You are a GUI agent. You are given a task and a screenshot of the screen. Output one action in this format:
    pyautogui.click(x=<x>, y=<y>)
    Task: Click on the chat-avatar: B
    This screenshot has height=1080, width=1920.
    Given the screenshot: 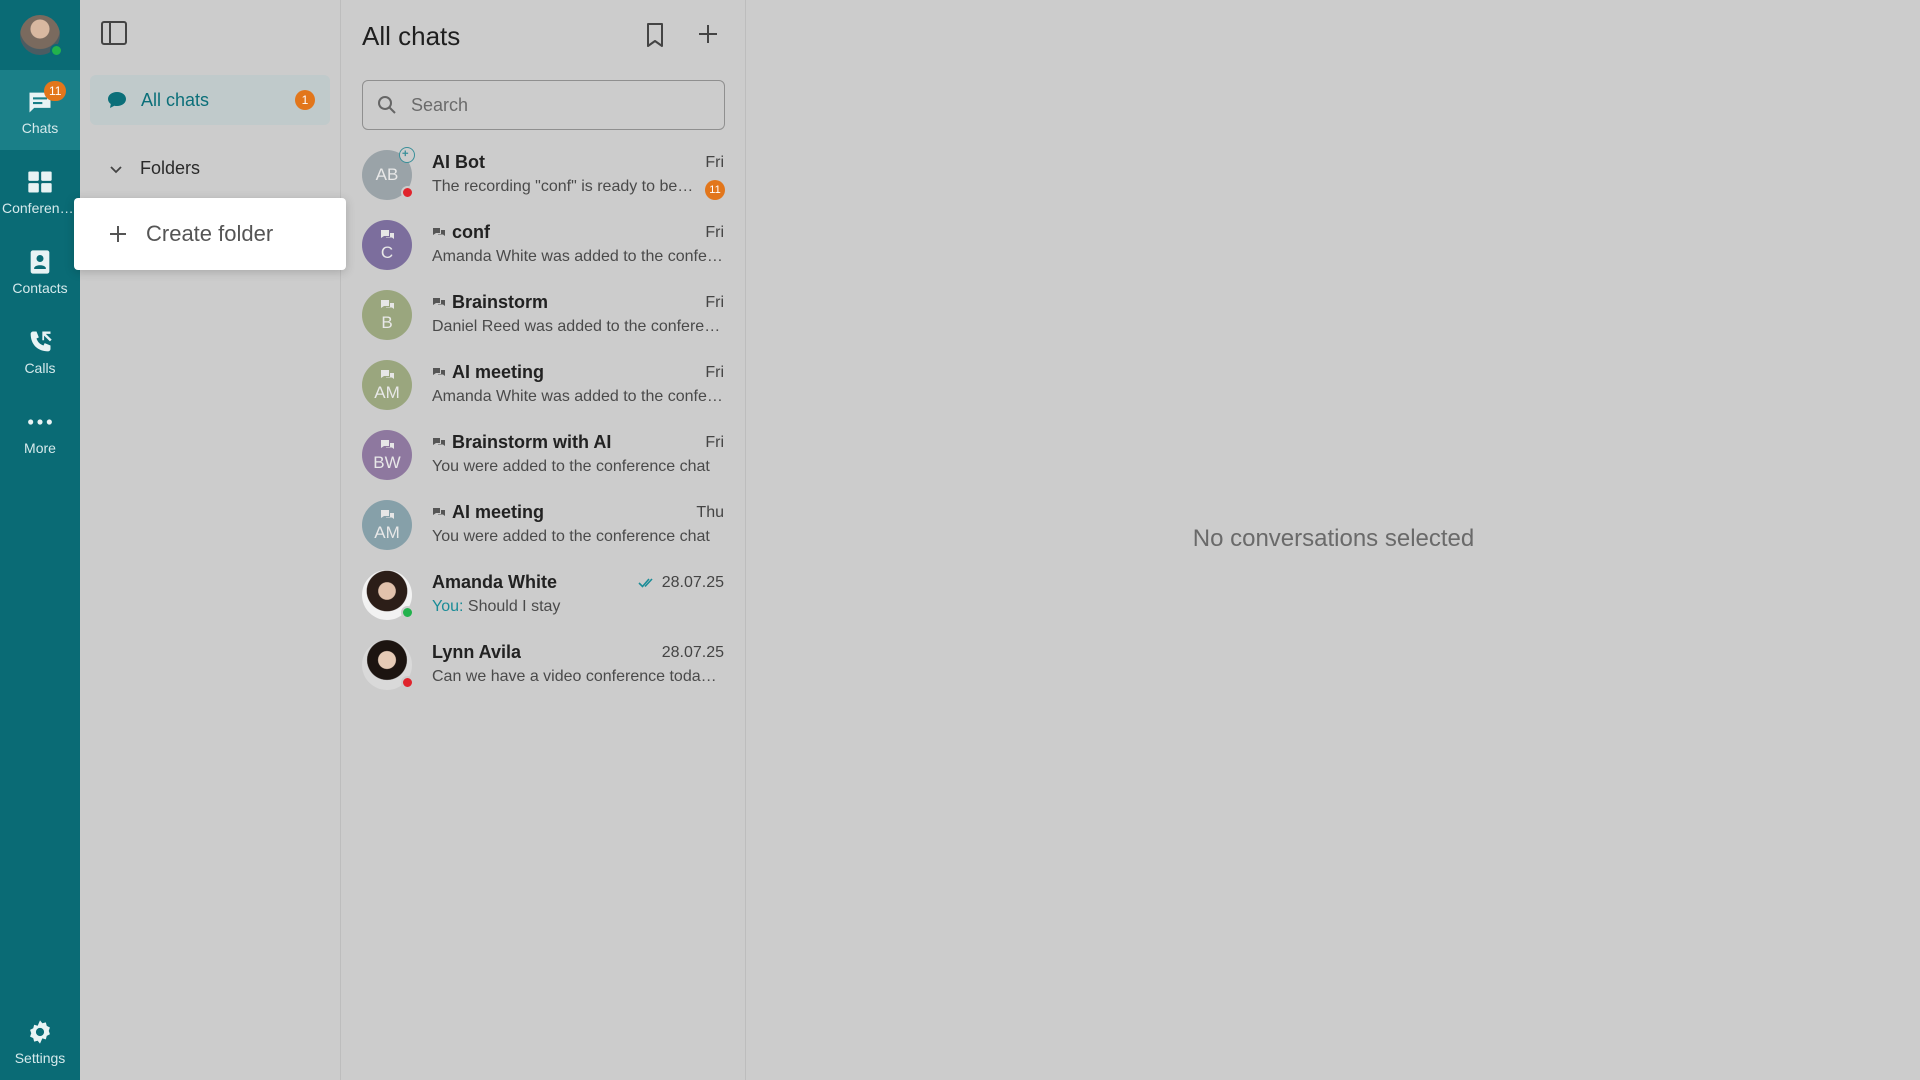 What is the action you would take?
    pyautogui.click(x=387, y=315)
    